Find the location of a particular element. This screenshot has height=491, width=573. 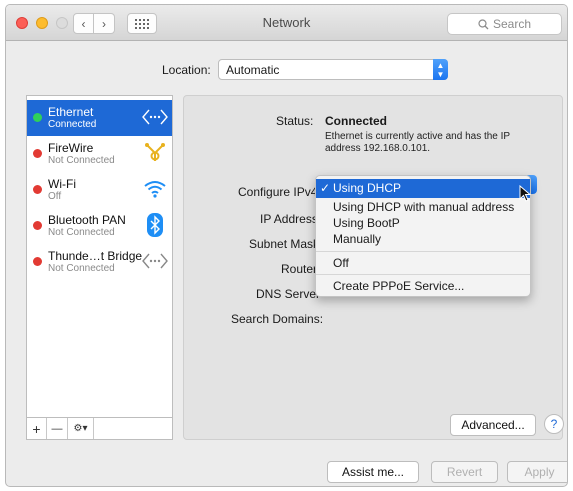

configure-ipv4-label: Configure IPv4 is located at coordinates (278, 192).